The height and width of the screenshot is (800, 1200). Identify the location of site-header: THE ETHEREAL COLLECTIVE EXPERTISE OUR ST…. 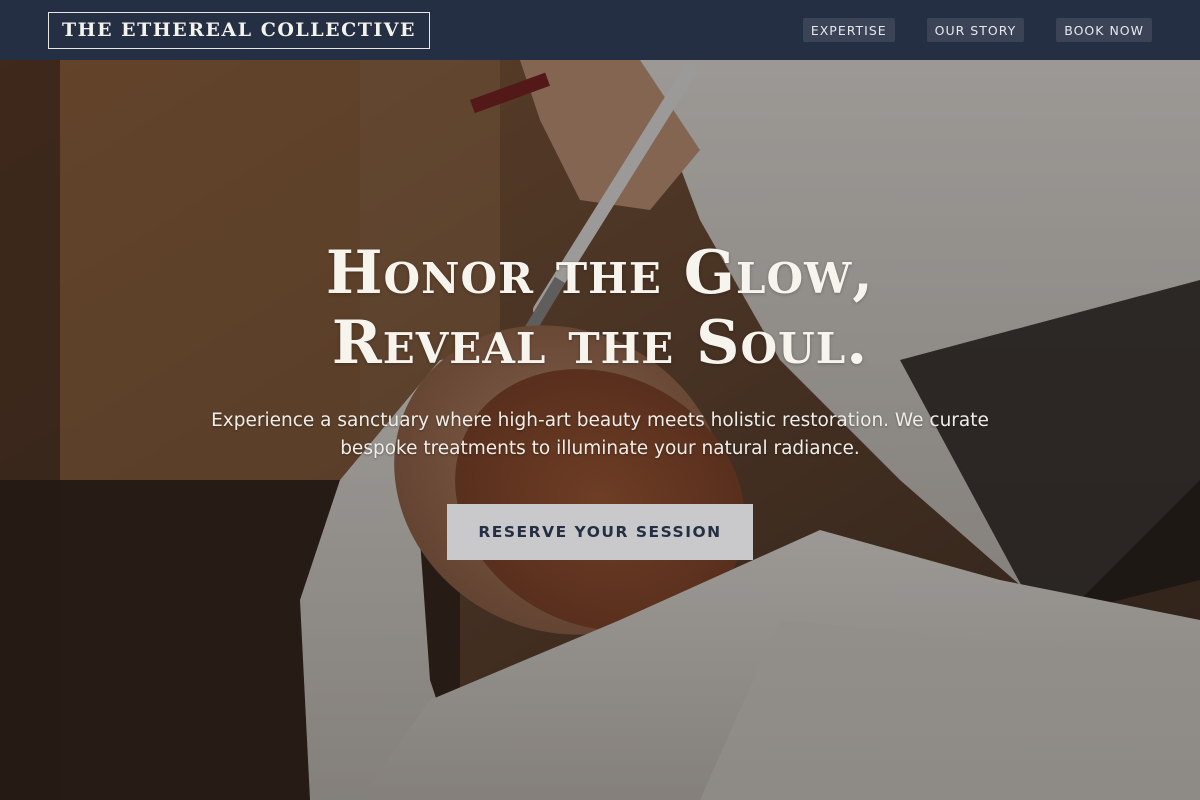
(600, 30).